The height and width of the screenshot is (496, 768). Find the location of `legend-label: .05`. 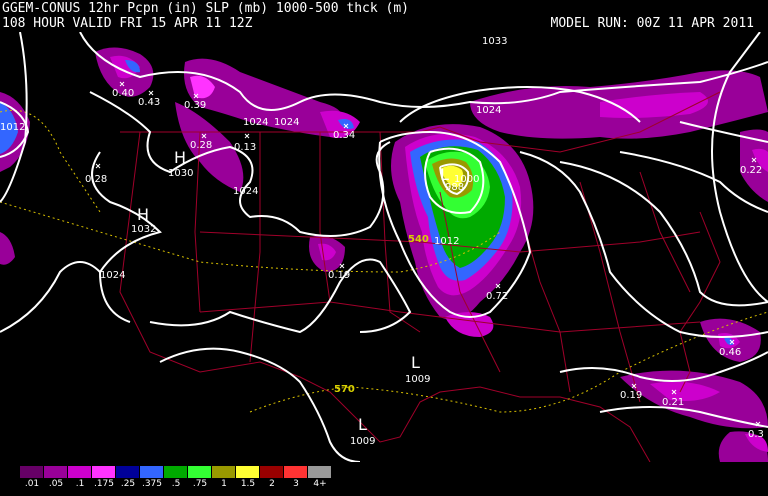

legend-label: .05 is located at coordinates (56, 484).